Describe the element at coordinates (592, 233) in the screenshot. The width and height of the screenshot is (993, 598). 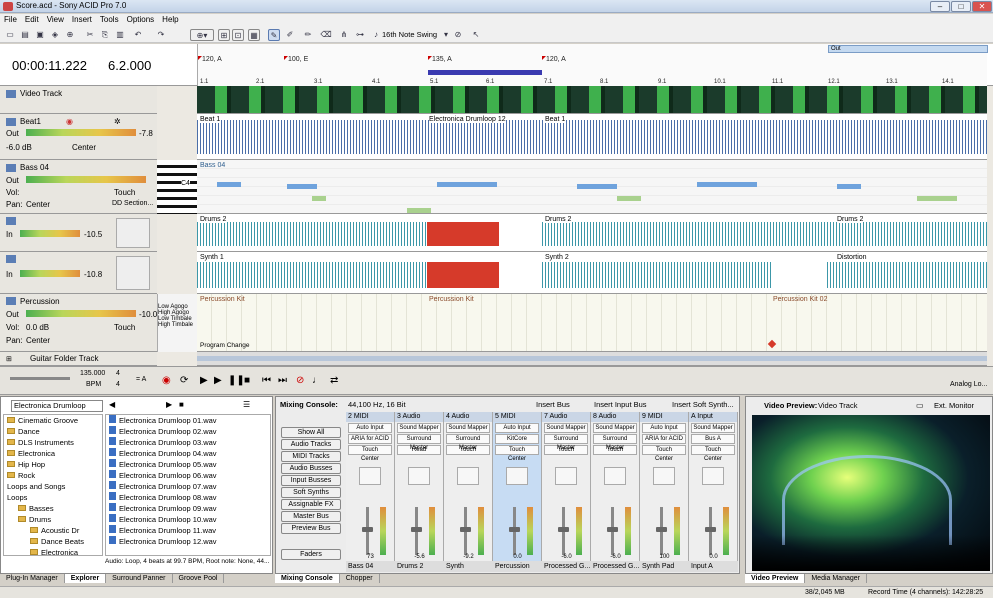
I see `lane-drums: Drums 2 Drums 2 Drums 2` at that location.